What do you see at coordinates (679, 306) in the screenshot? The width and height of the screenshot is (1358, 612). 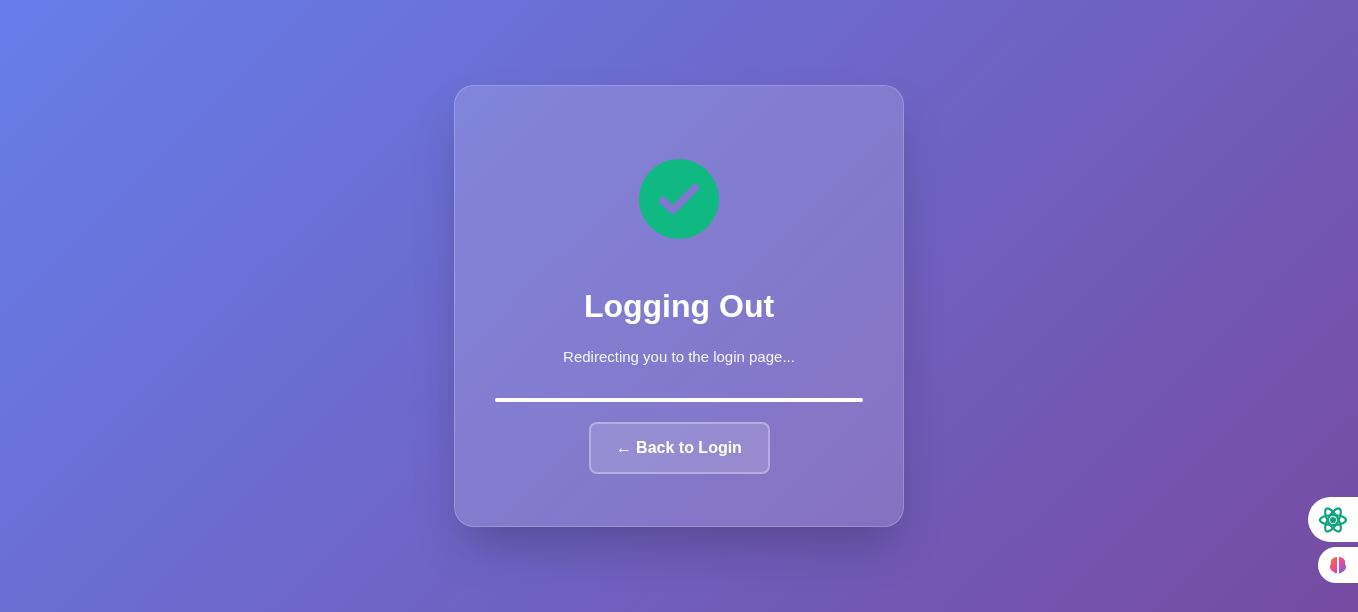 I see `title: Logging Out` at bounding box center [679, 306].